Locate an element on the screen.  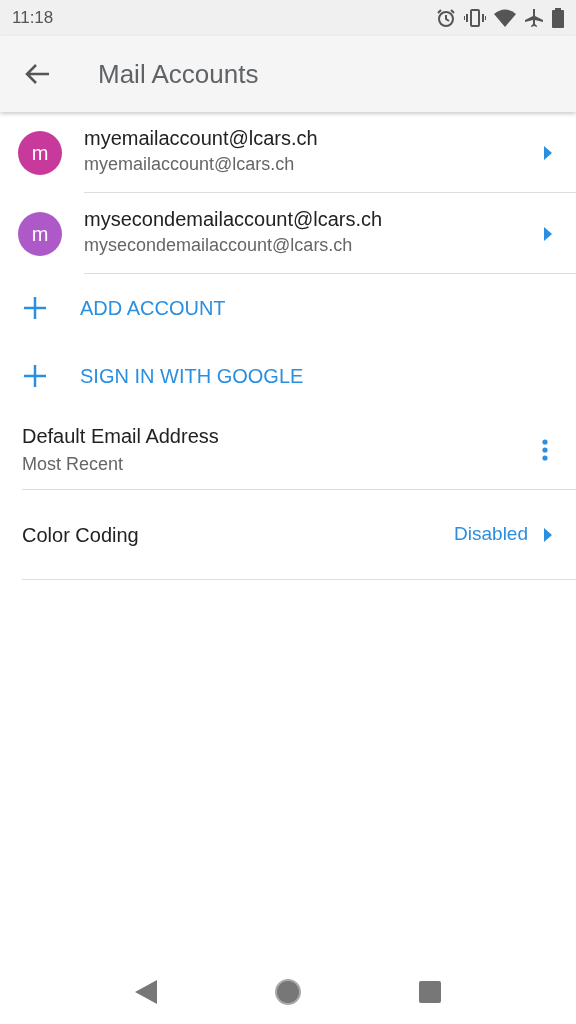
setting-subtitle: Most Recent is located at coordinates (73, 464).